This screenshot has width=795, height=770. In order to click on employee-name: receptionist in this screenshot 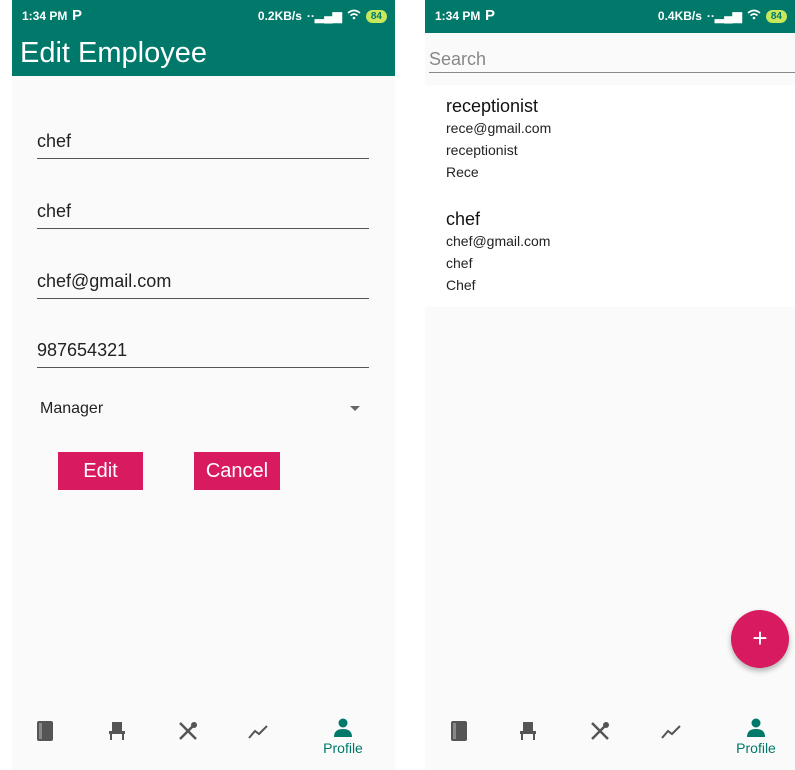, I will do `click(492, 106)`.